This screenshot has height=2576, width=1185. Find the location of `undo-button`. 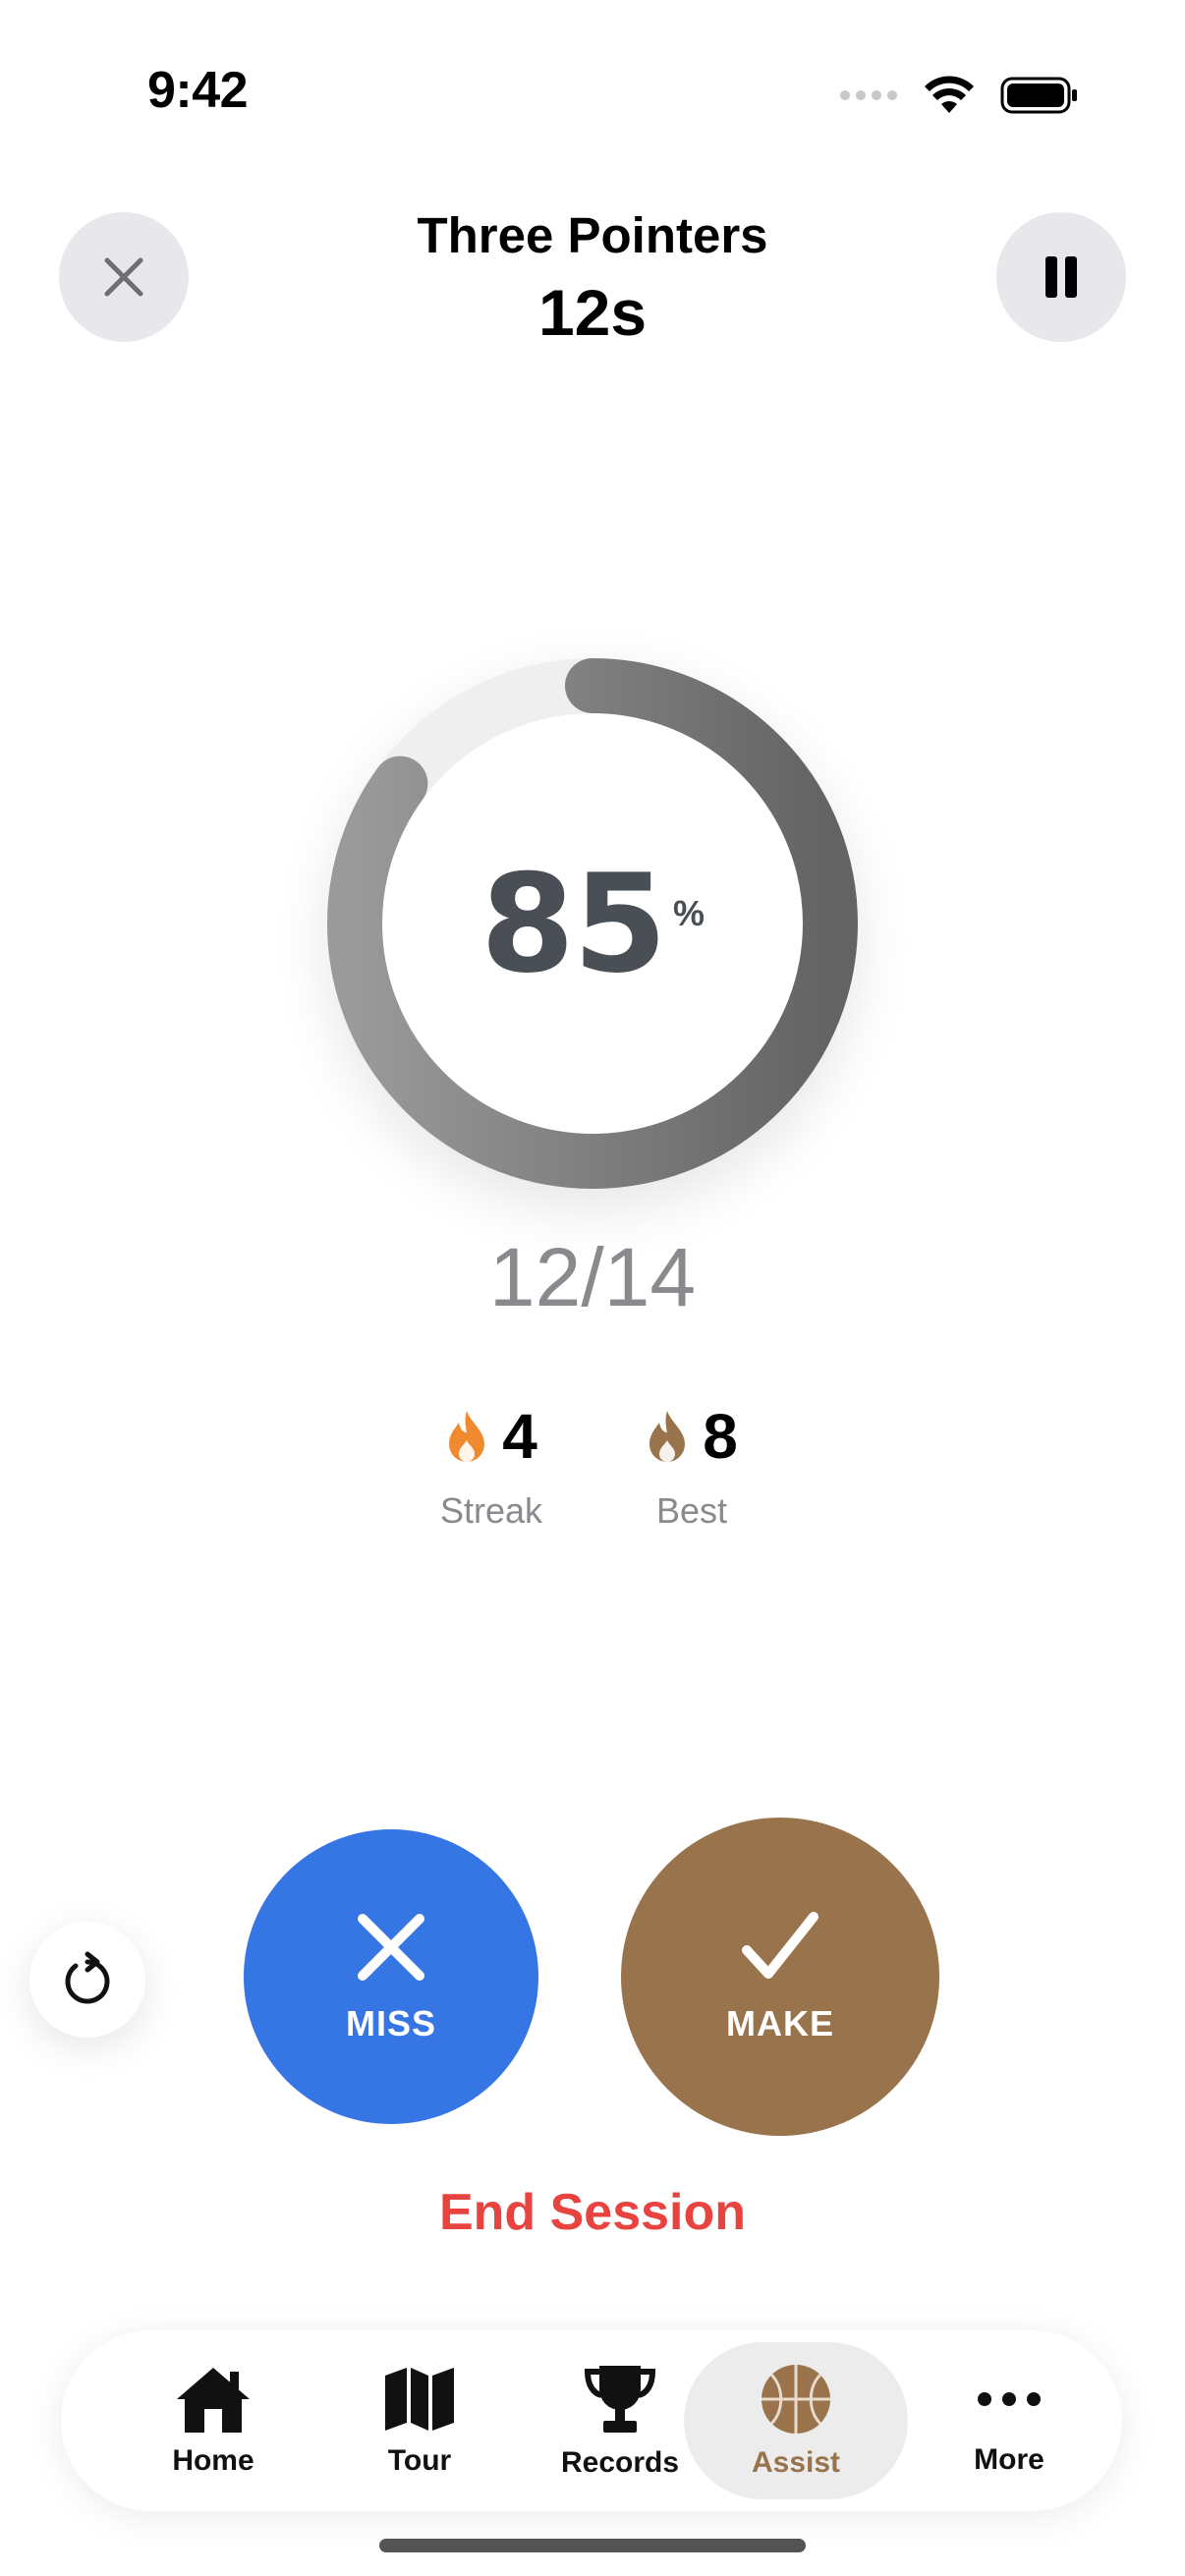

undo-button is located at coordinates (87, 1980).